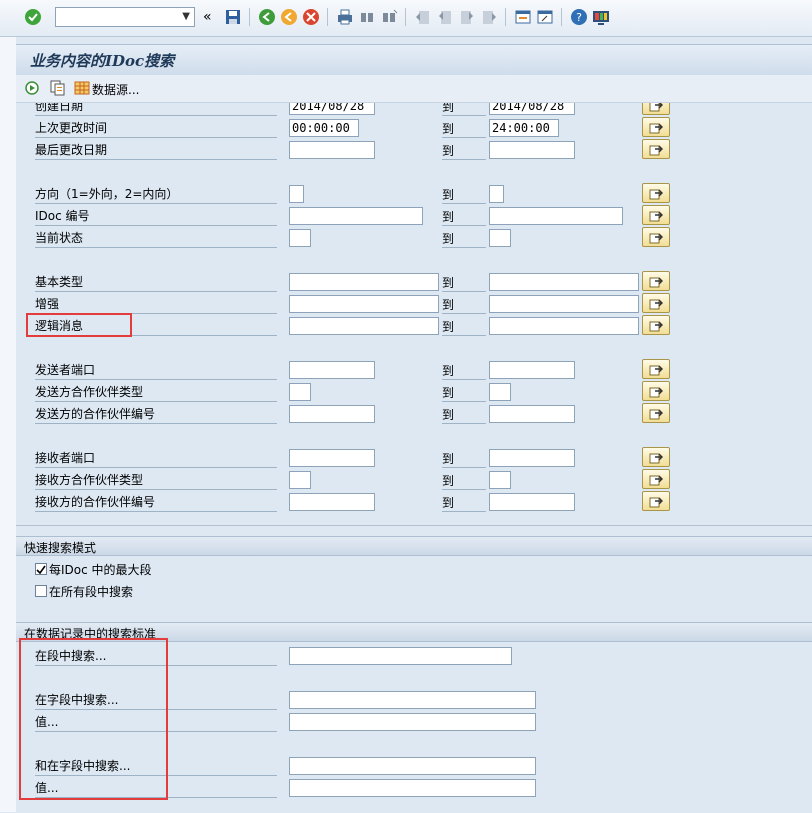  I want to click on exit-icon, so click(289, 17).